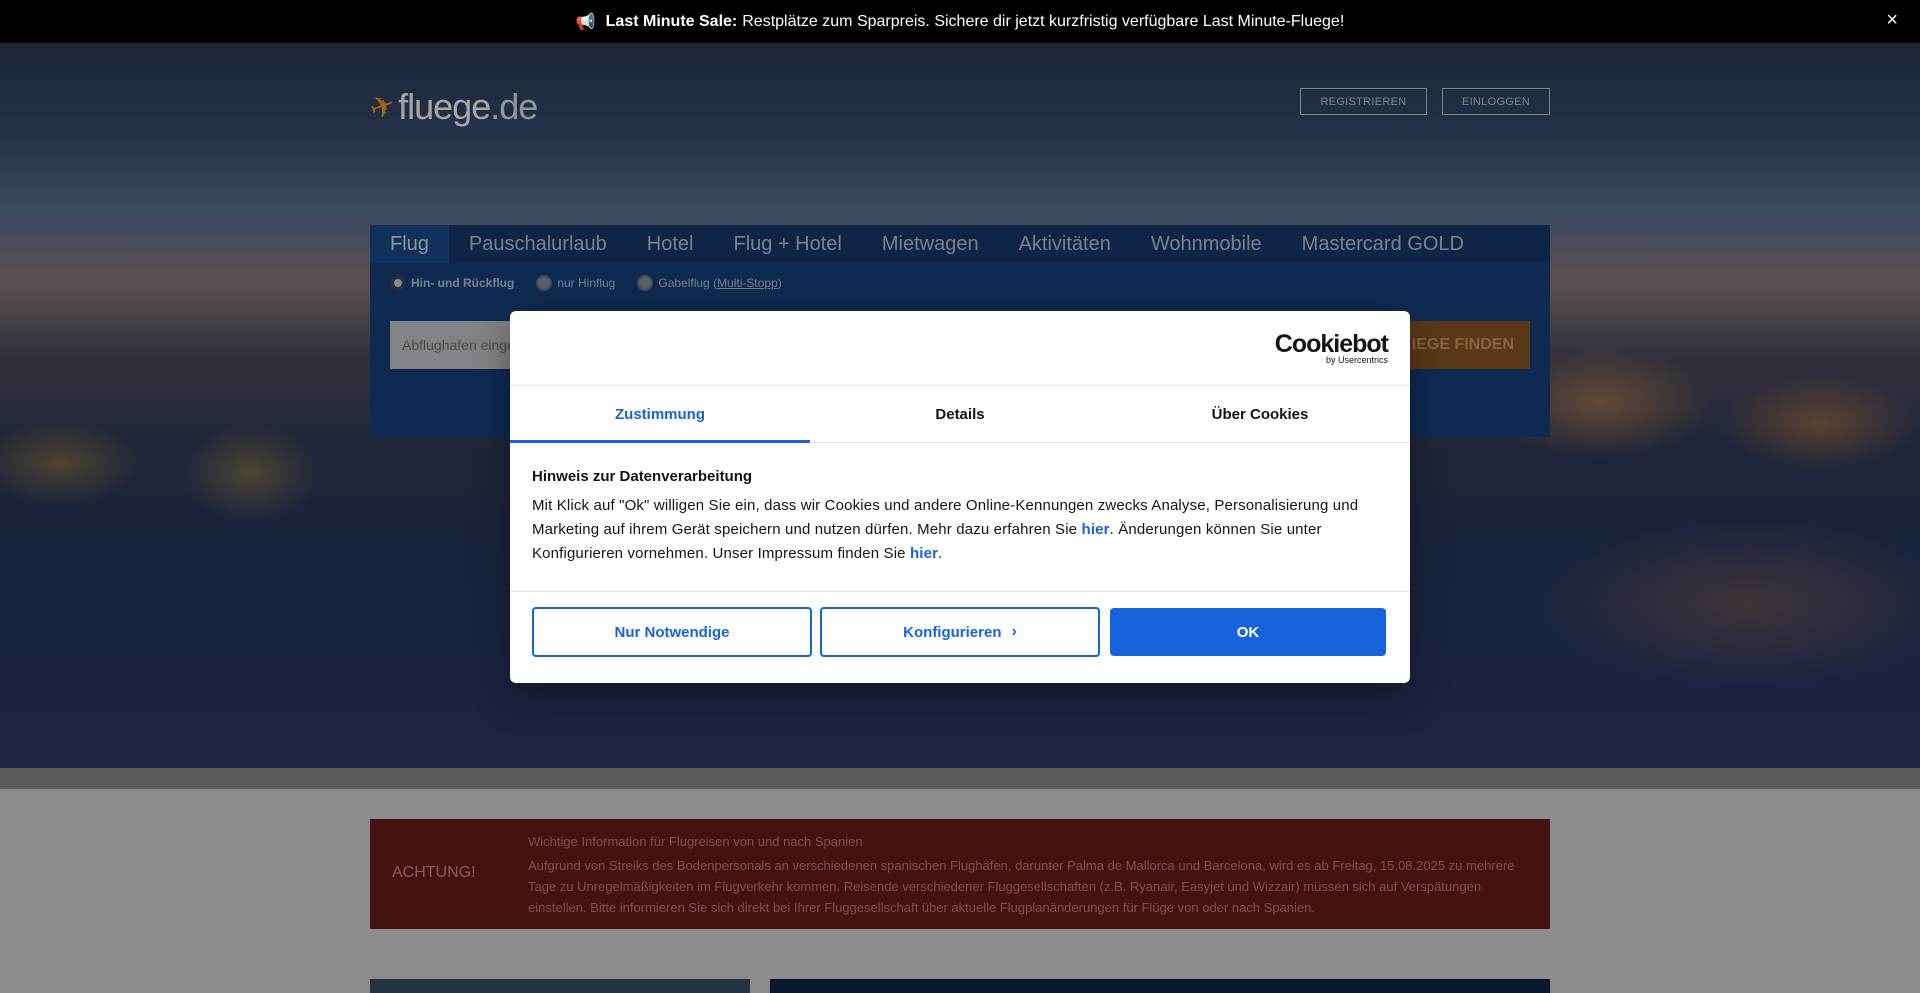  I want to click on cookiebot-logo: Cookiebot by Usercentrics, so click(1331, 347).